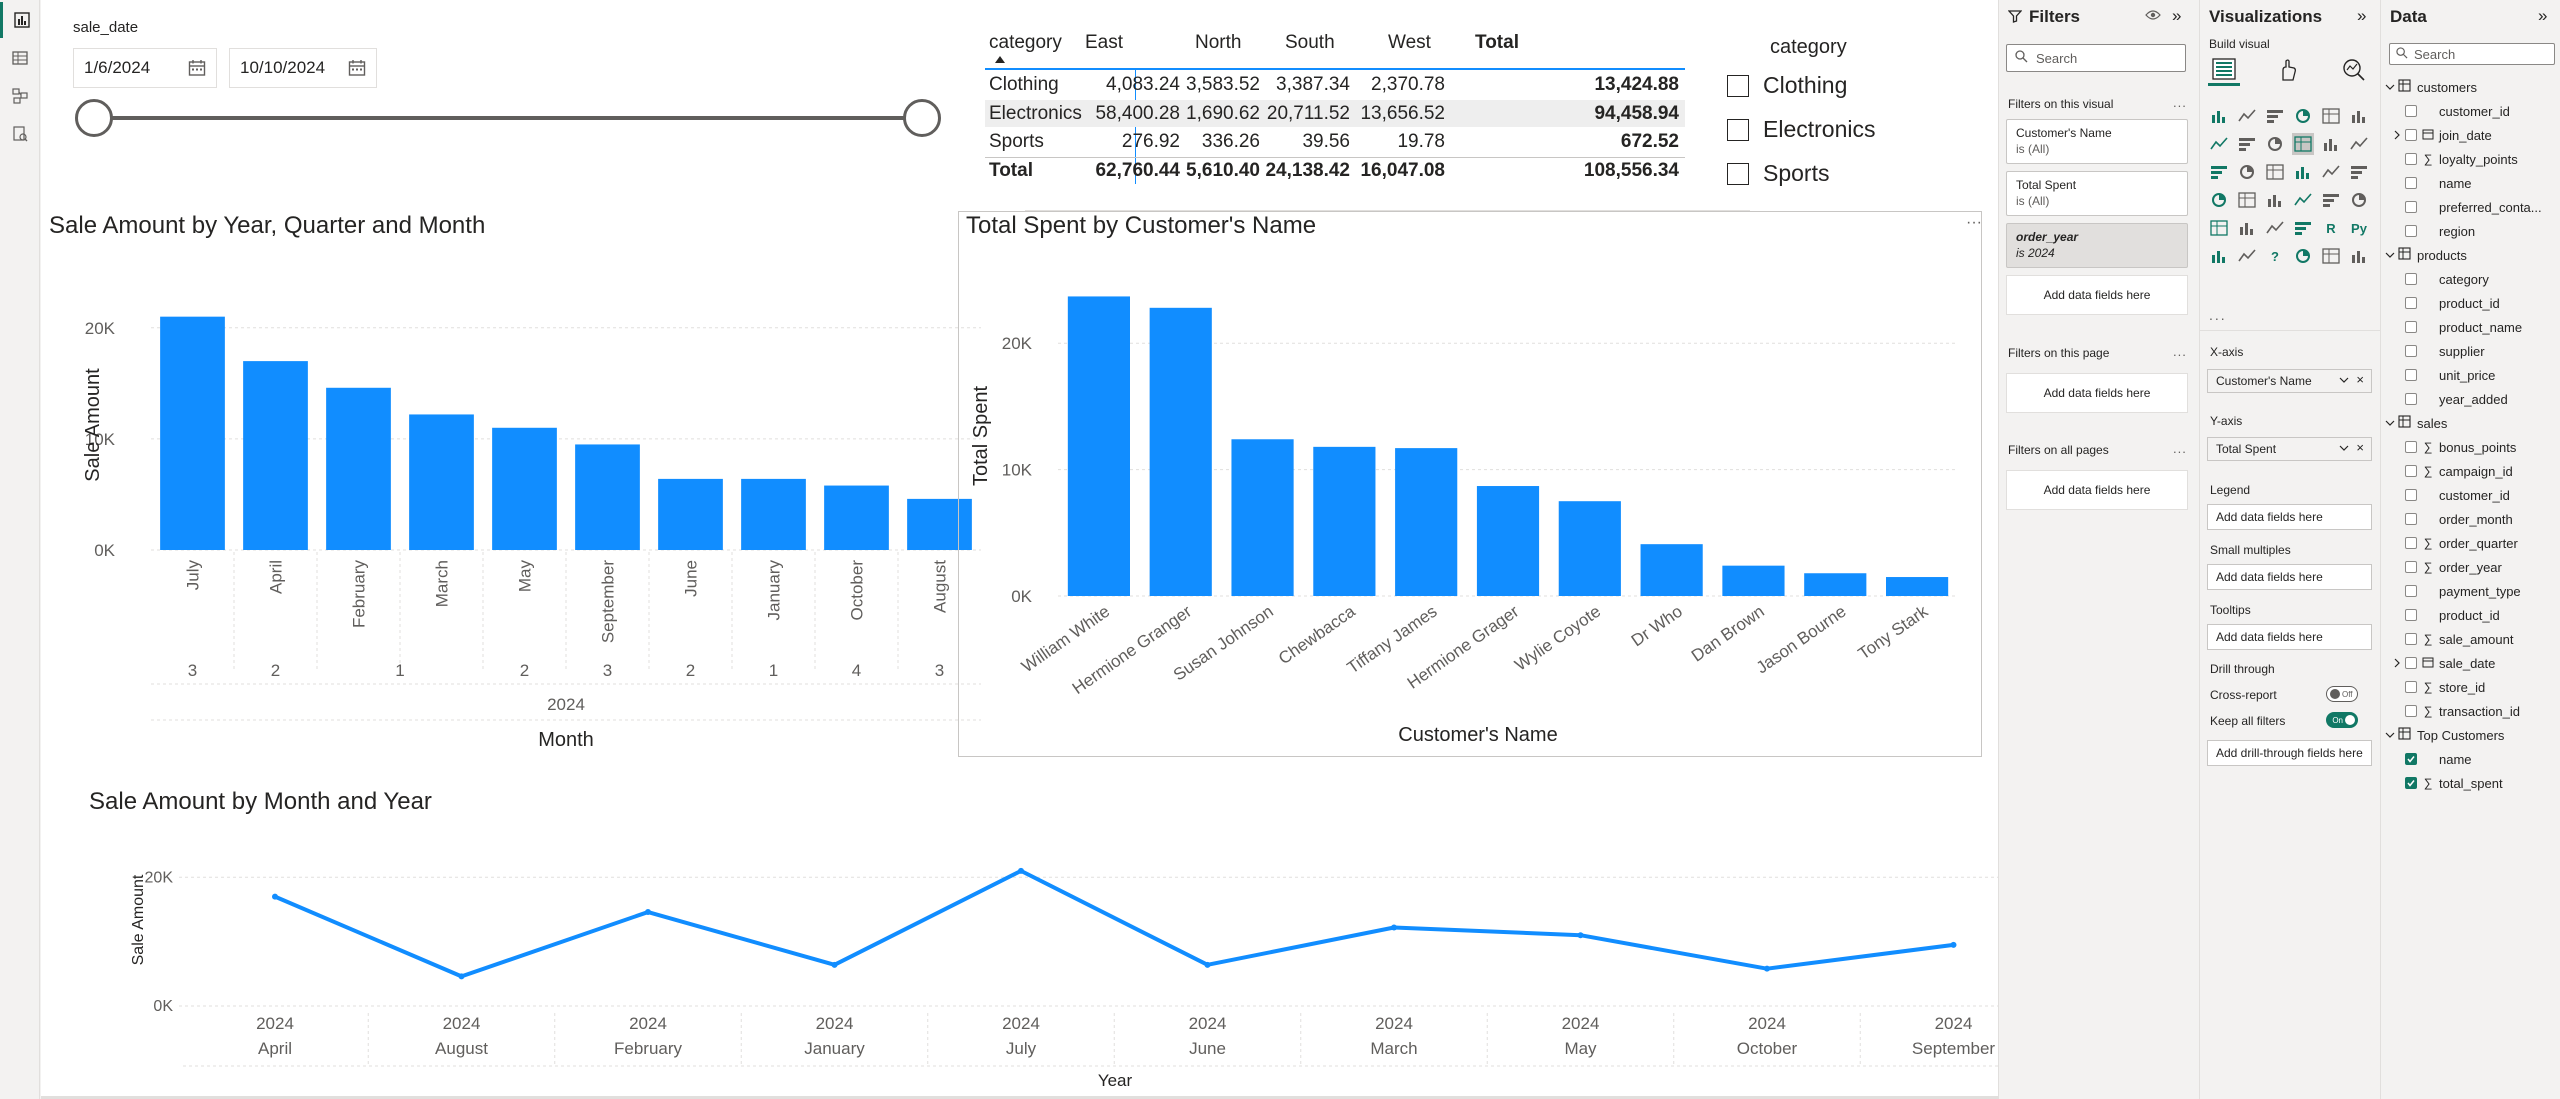  What do you see at coordinates (2331, 200) in the screenshot?
I see `card-visual-icon` at bounding box center [2331, 200].